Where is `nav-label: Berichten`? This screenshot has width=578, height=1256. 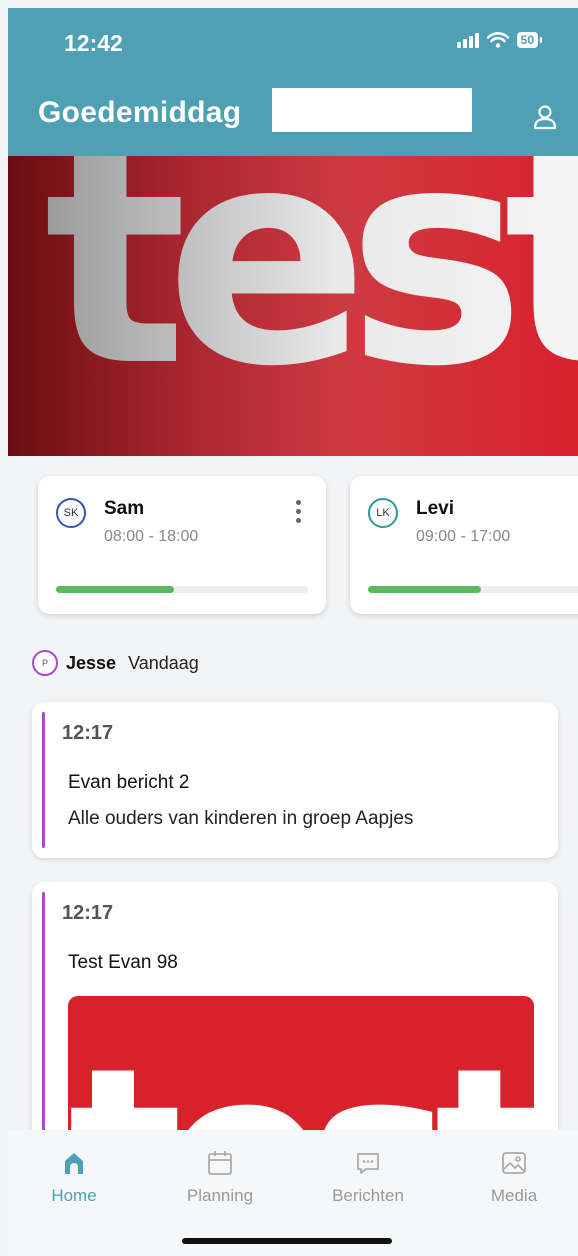 nav-label: Berichten is located at coordinates (368, 1195).